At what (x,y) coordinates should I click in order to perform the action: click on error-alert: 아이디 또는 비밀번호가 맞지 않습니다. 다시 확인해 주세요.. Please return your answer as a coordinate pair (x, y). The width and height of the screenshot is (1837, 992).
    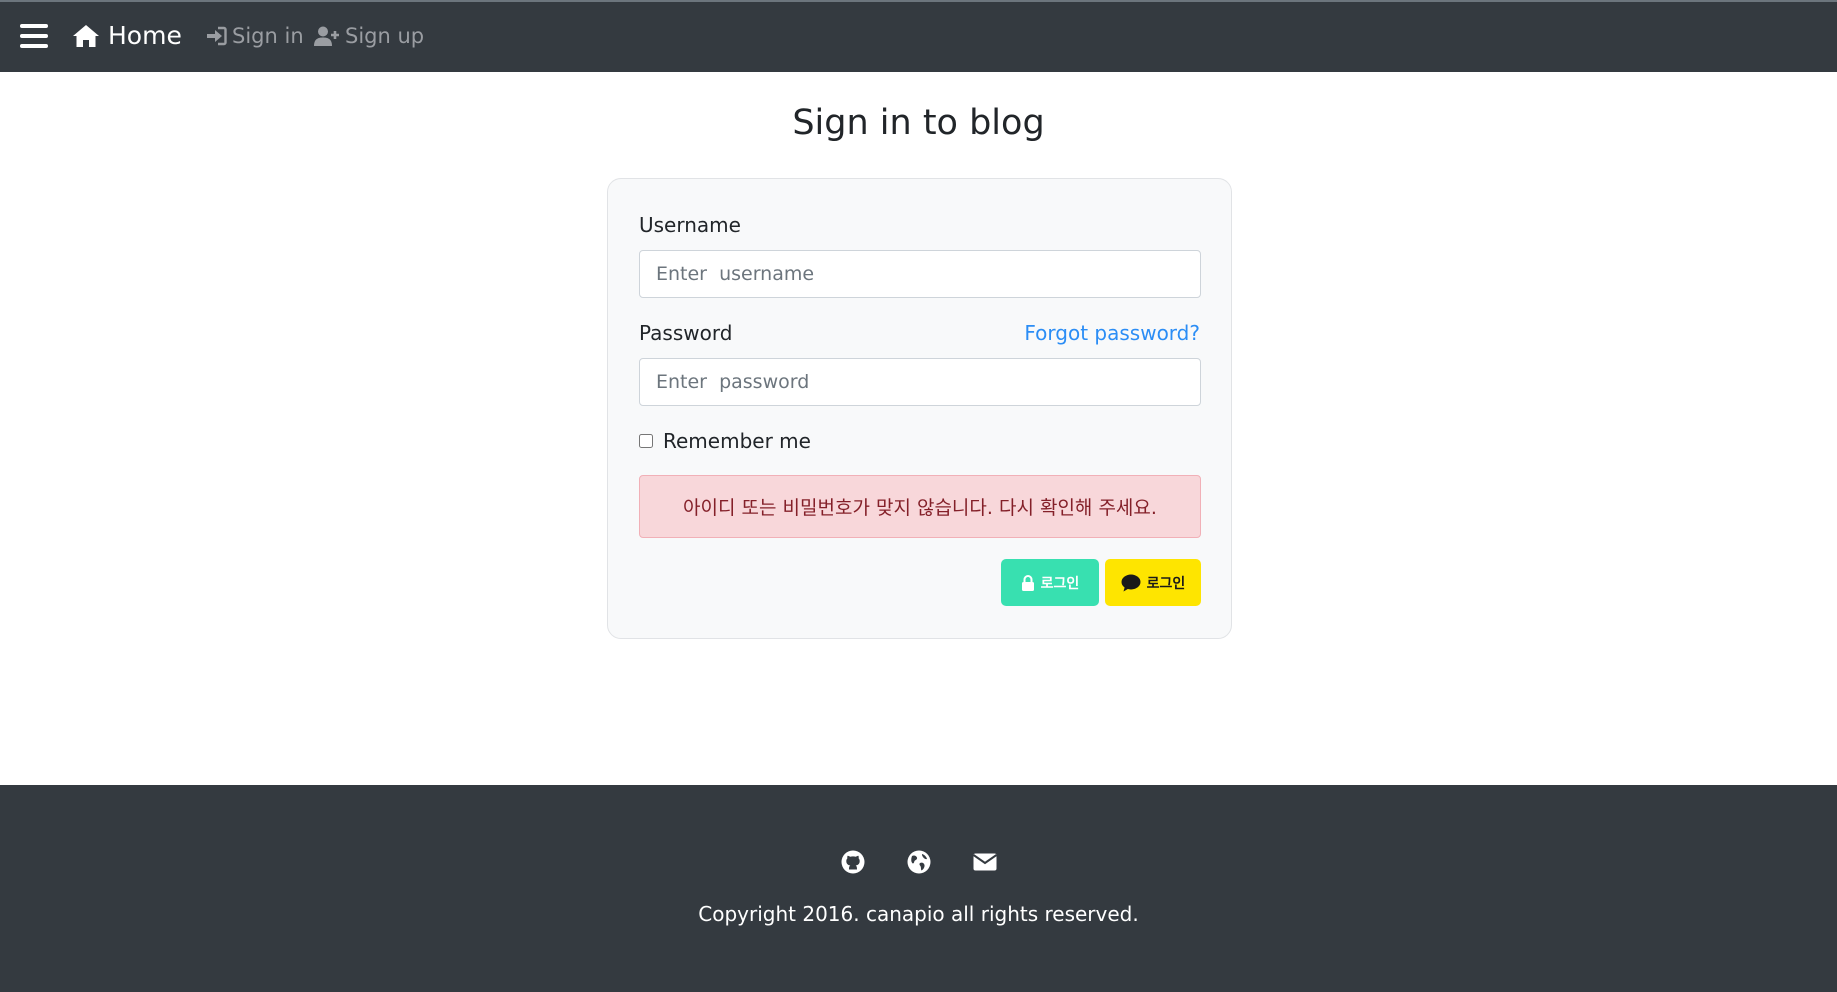
    Looking at the image, I should click on (920, 506).